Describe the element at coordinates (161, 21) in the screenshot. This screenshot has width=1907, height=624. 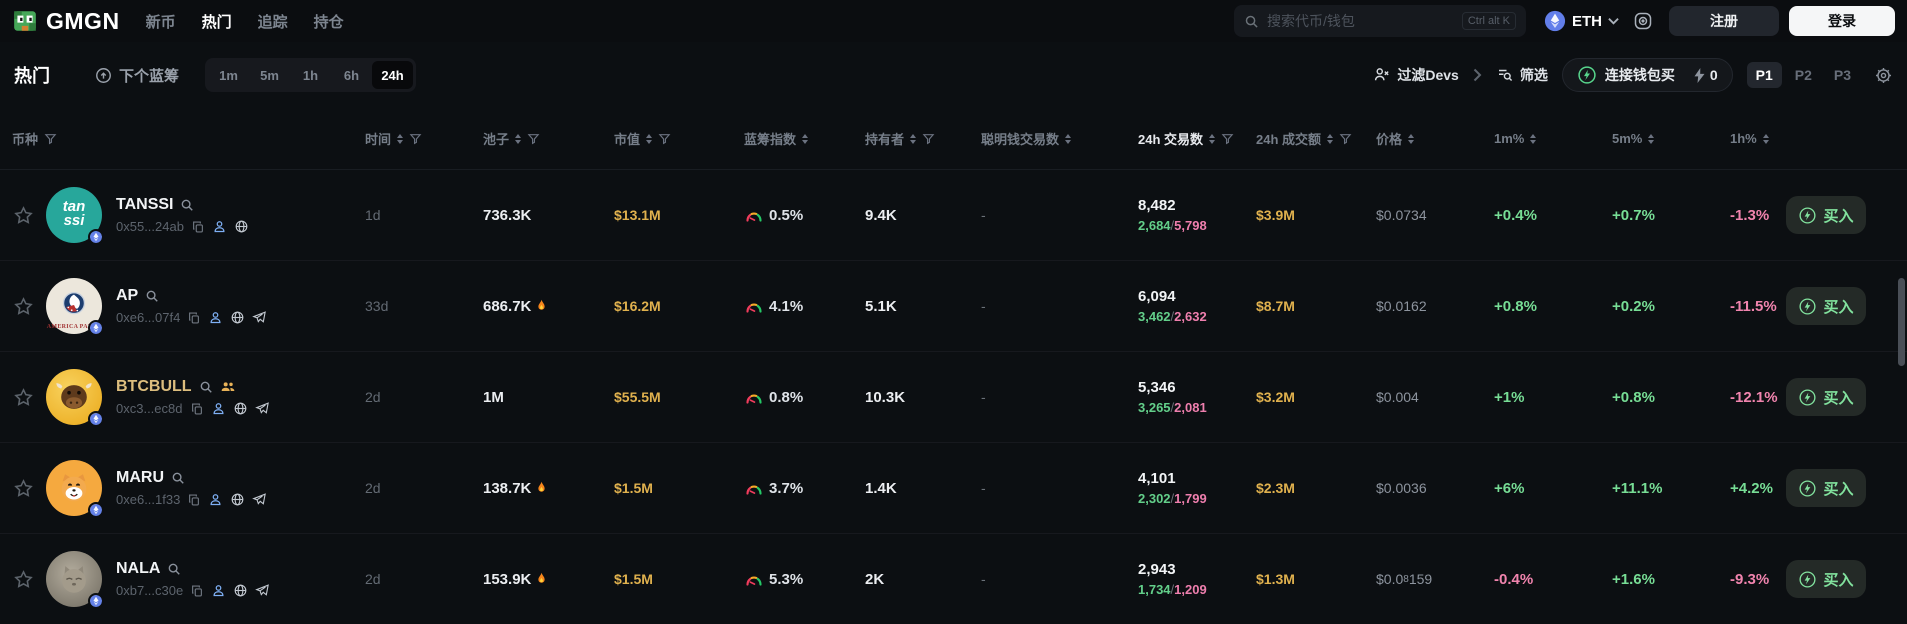
I see `nav-item-new: 新币` at that location.